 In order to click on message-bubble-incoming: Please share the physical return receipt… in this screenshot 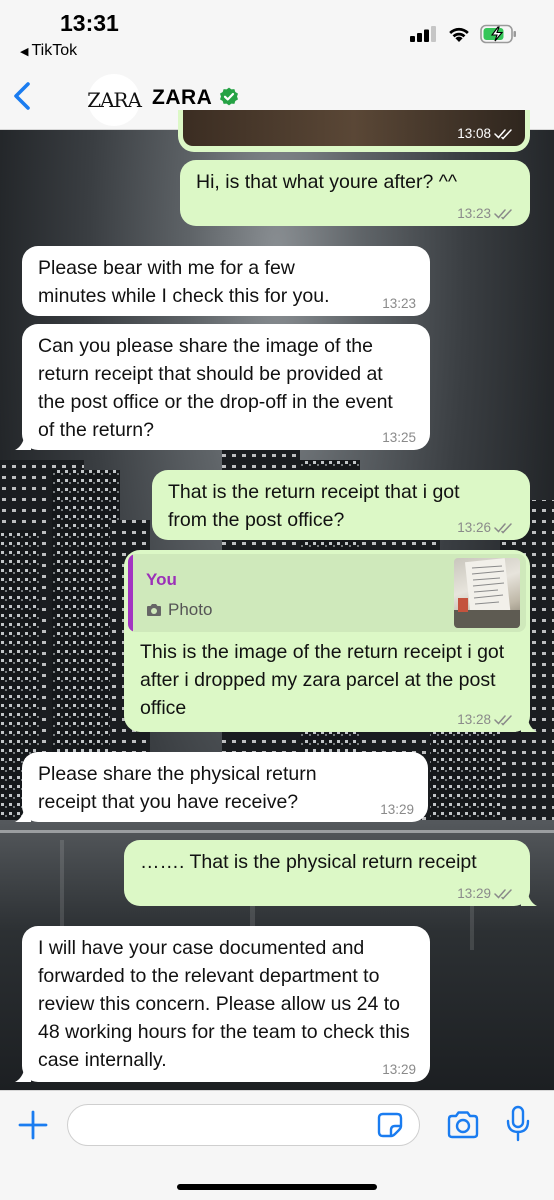, I will do `click(221, 787)`.